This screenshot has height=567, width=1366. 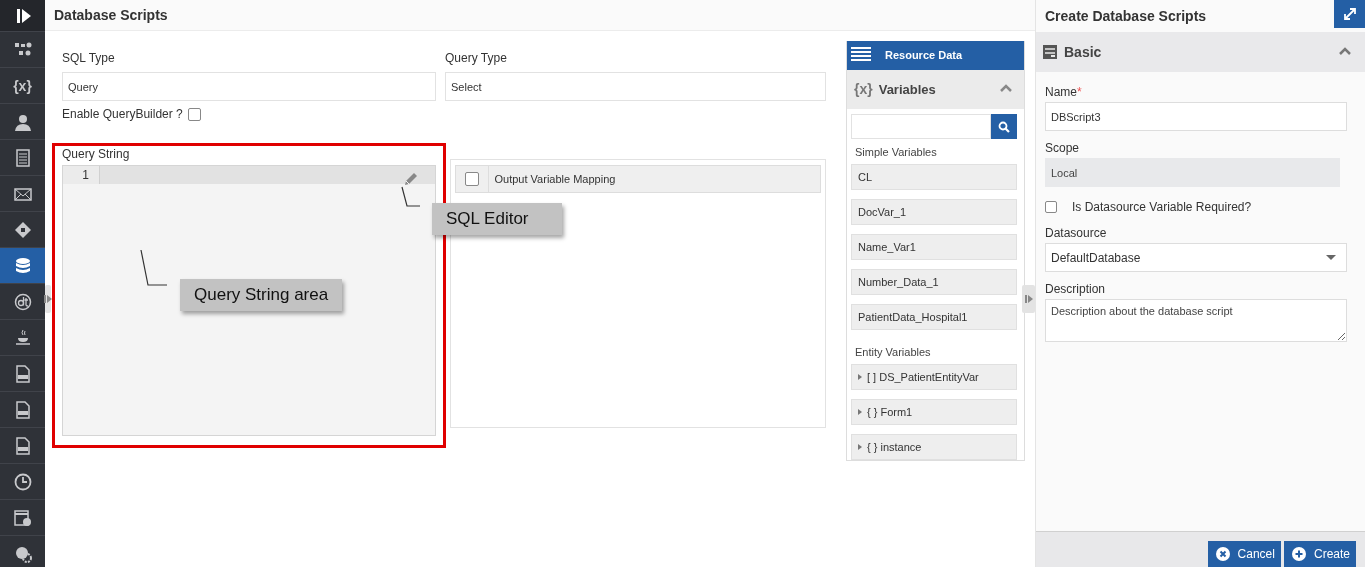 I want to click on checkbox-label: Is Datasource Variable Required?, so click(x=1162, y=207).